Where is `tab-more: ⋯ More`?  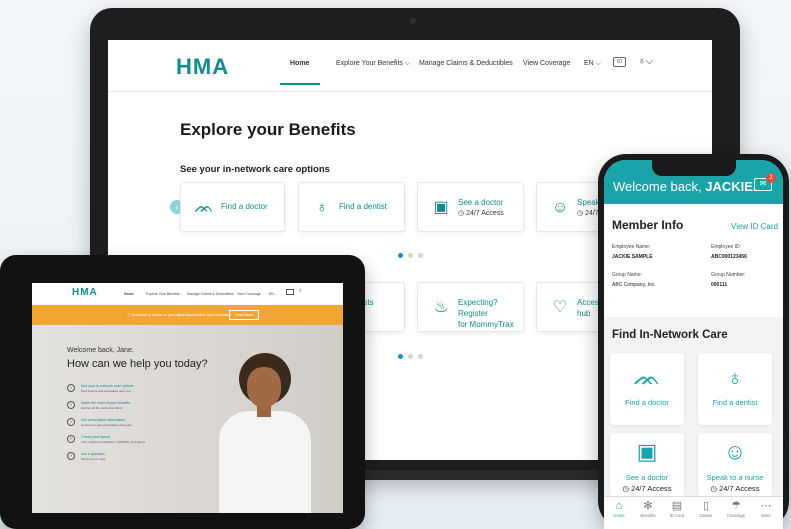 tab-more: ⋯ More is located at coordinates (766, 509).